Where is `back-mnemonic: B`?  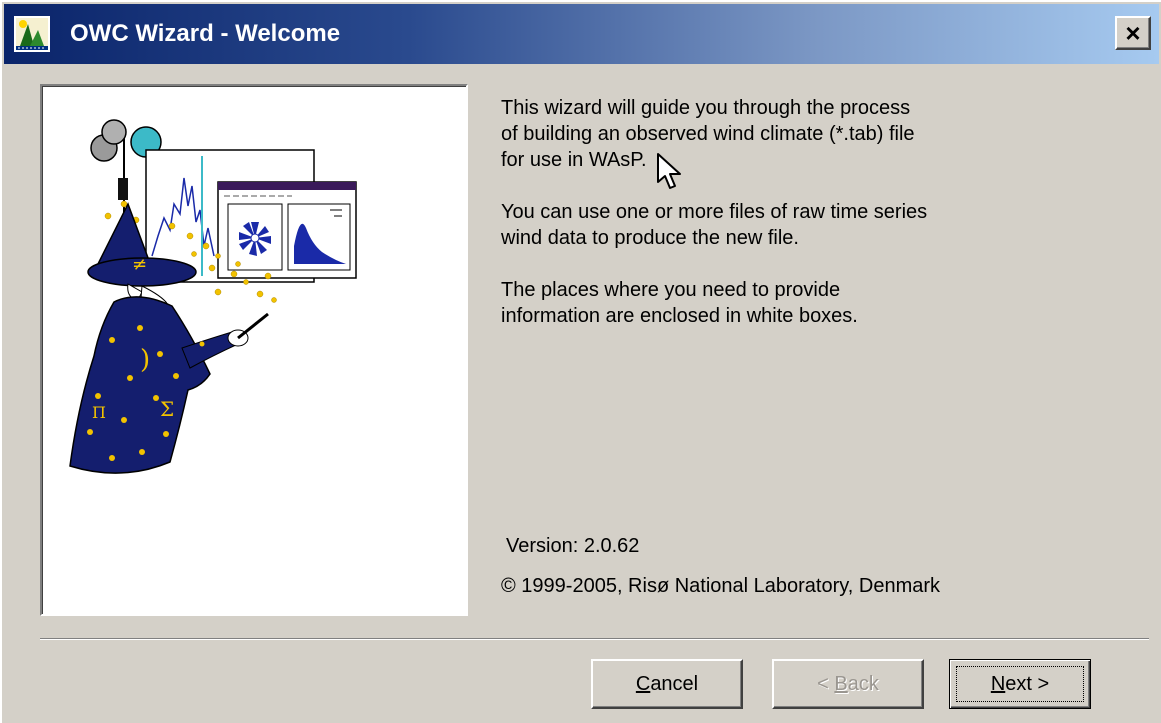 back-mnemonic: B is located at coordinates (841, 683).